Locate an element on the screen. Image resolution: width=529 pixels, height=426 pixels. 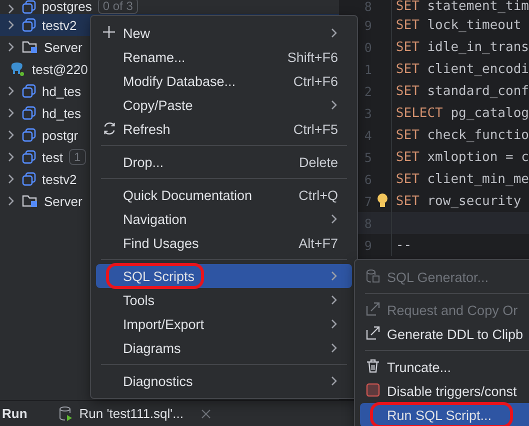
code-line: SET client_encodi is located at coordinates (462, 69).